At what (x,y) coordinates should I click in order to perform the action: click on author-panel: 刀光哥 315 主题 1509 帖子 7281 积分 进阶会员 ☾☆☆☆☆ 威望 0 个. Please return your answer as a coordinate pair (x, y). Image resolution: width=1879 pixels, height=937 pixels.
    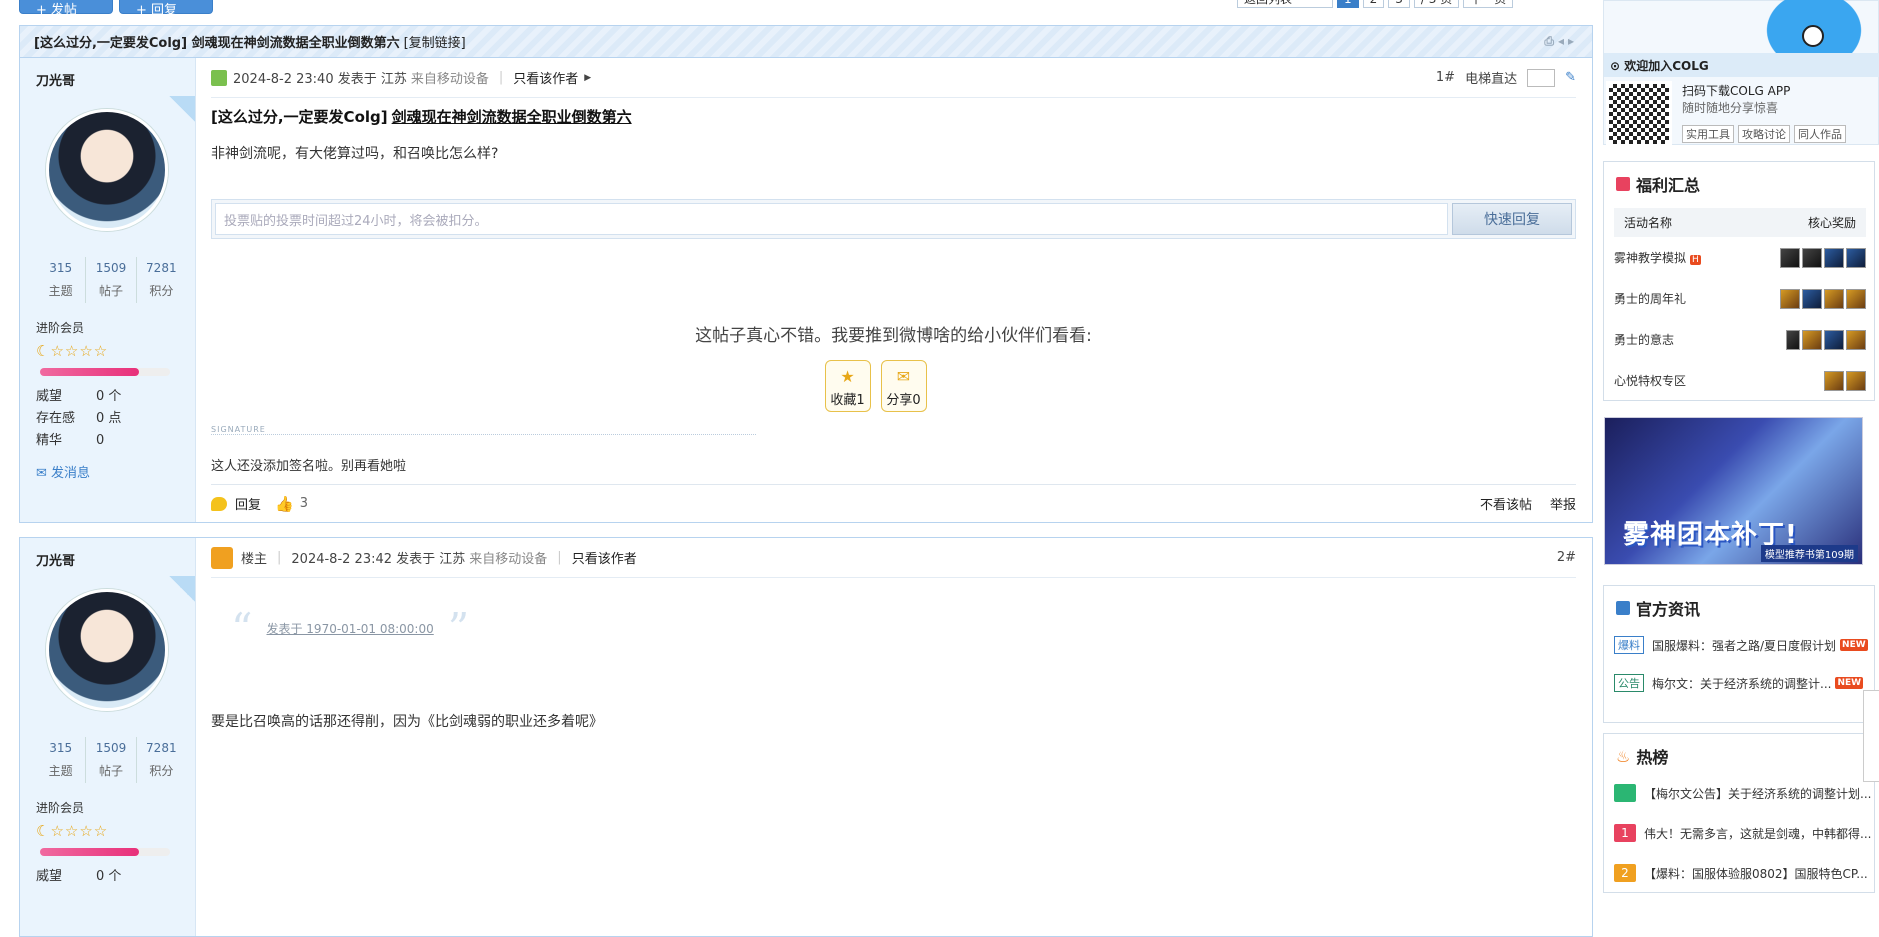
    Looking at the image, I should click on (108, 737).